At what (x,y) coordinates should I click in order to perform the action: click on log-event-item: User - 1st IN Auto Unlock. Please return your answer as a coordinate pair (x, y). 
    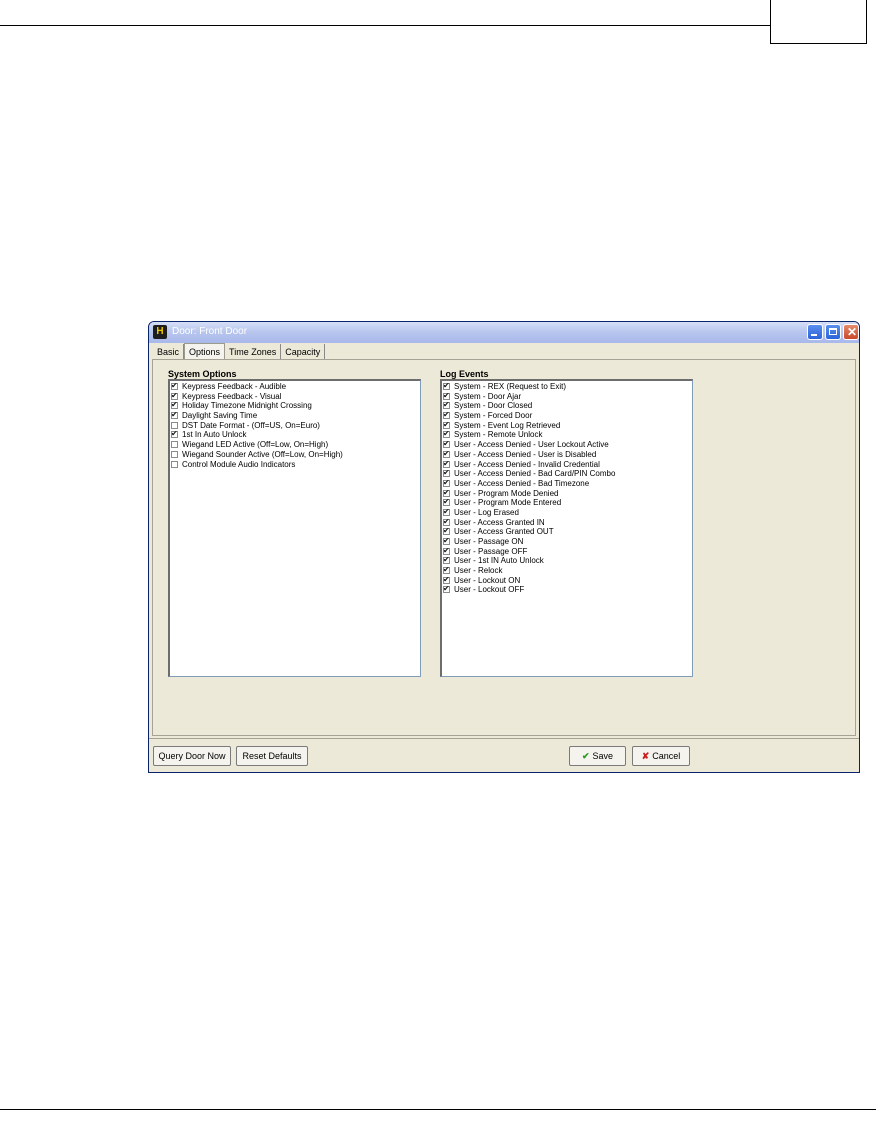
    Looking at the image, I should click on (567, 560).